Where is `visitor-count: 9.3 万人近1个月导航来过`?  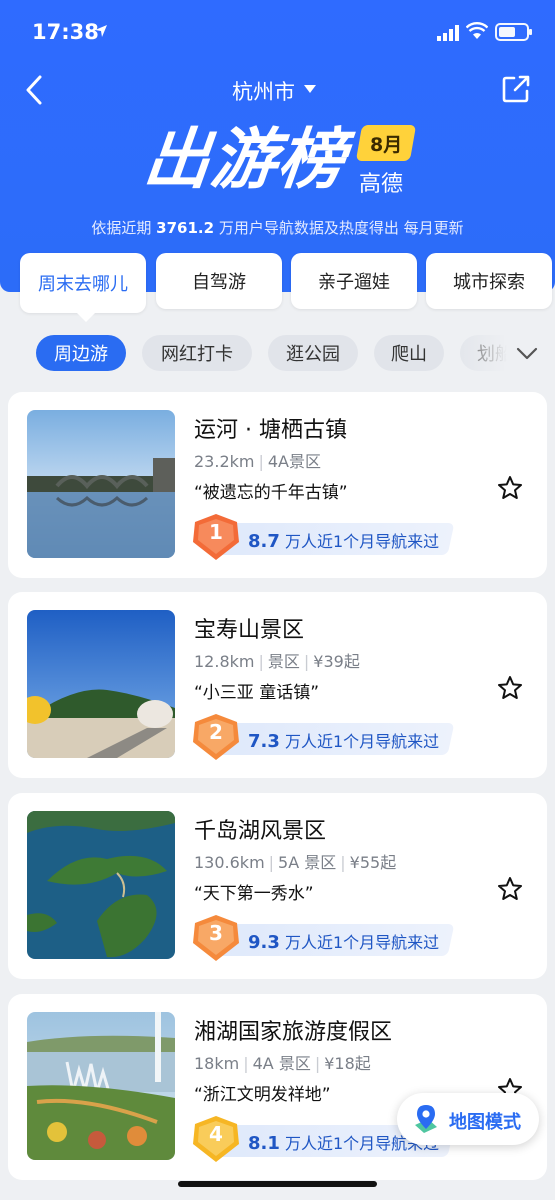 visitor-count: 9.3 万人近1个月导航来过 is located at coordinates (344, 942).